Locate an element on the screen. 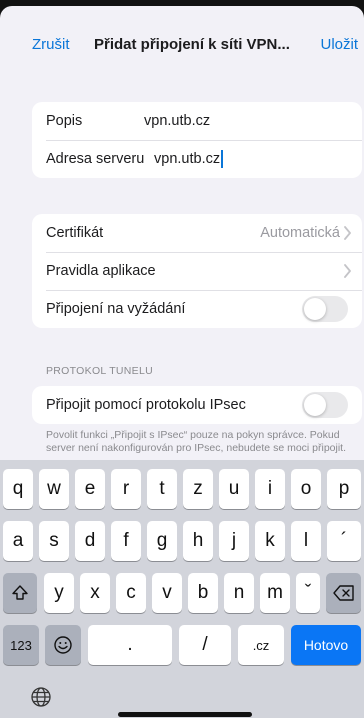 The width and height of the screenshot is (364, 718). key-d: d is located at coordinates (90, 541).